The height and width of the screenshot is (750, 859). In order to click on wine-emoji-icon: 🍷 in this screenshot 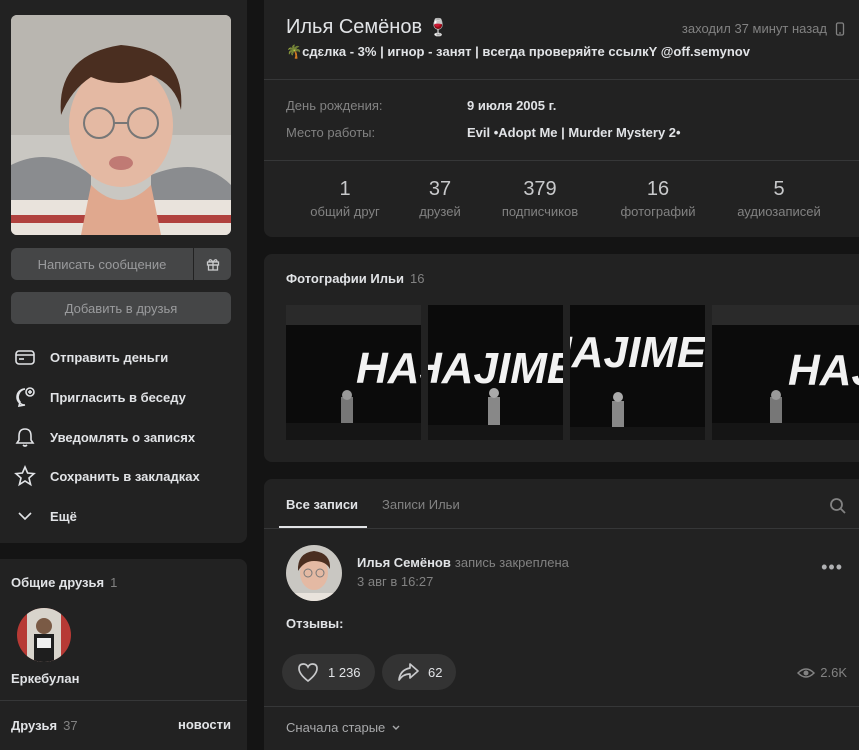, I will do `click(438, 27)`.